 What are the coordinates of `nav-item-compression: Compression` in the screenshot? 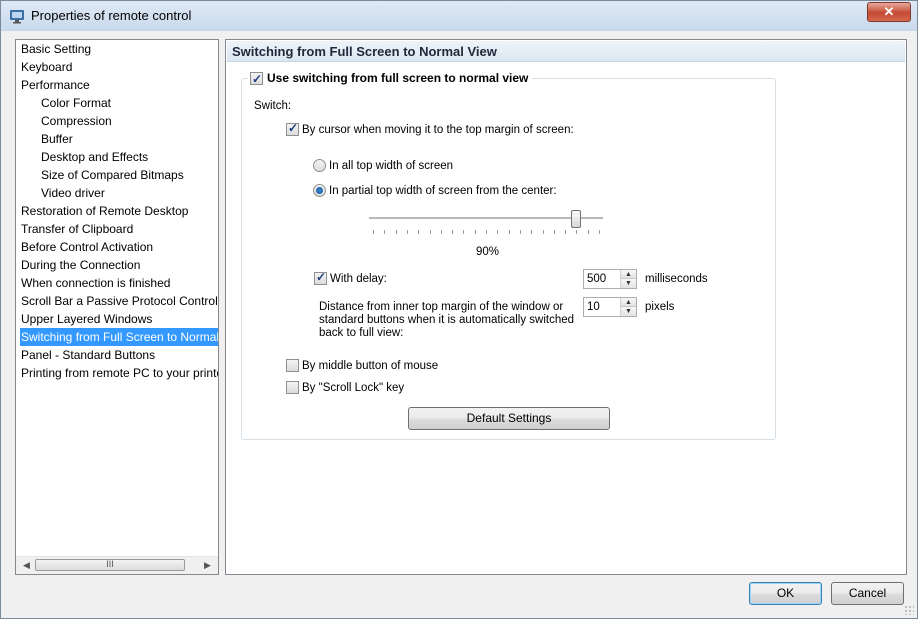 It's located at (76, 121).